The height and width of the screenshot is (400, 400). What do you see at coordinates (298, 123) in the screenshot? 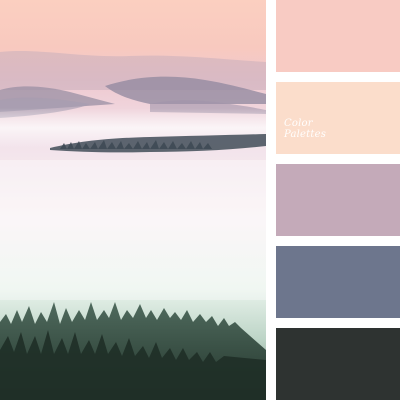
I see `watermark-line-1: Color` at bounding box center [298, 123].